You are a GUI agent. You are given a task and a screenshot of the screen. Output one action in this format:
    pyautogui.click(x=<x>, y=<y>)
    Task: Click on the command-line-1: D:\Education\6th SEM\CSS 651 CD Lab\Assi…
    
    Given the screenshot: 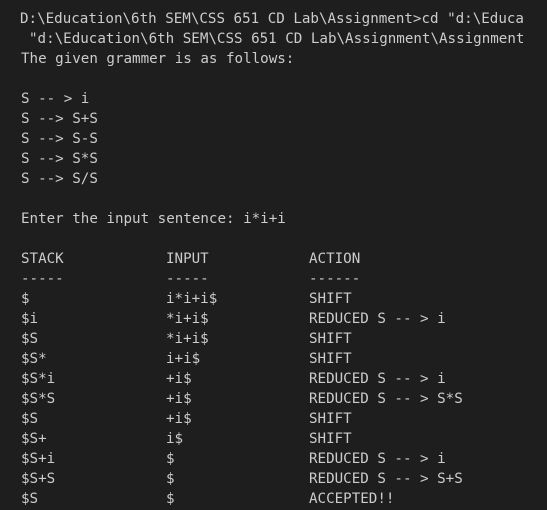 What is the action you would take?
    pyautogui.click(x=272, y=19)
    